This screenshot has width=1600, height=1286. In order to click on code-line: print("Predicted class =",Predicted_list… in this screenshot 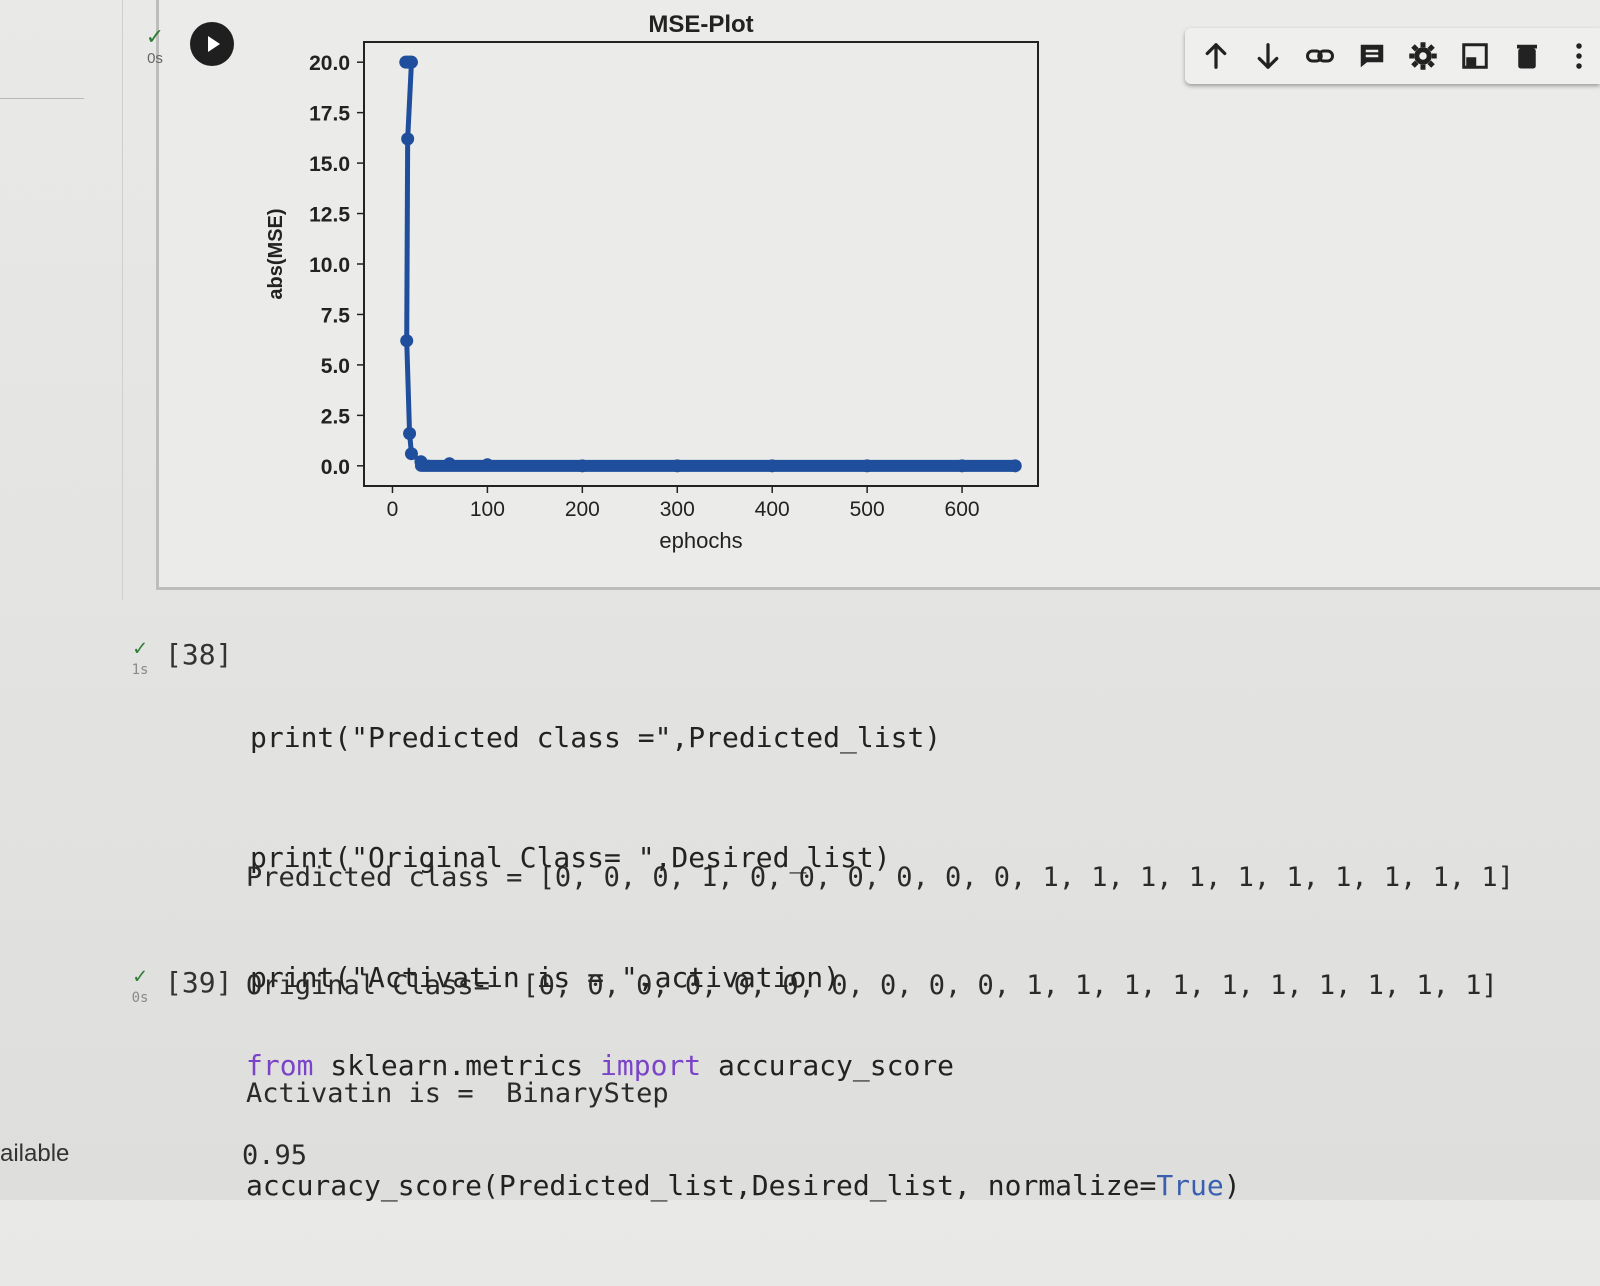, I will do `click(596, 737)`.